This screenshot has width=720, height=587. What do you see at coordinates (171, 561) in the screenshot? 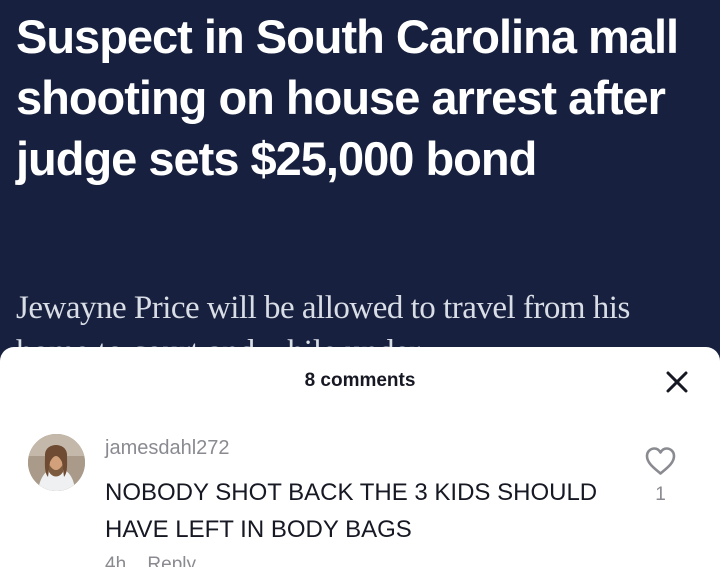
I see `reply-button: Reply` at bounding box center [171, 561].